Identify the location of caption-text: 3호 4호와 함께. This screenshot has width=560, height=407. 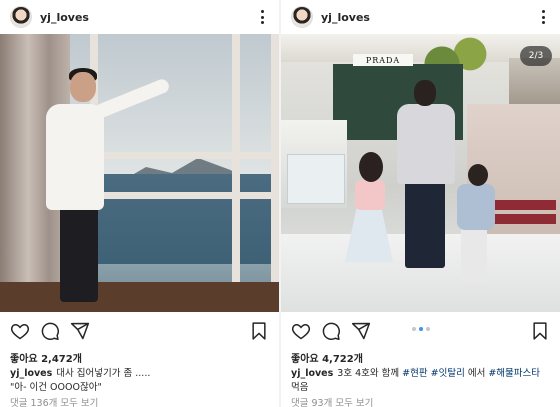
(370, 373).